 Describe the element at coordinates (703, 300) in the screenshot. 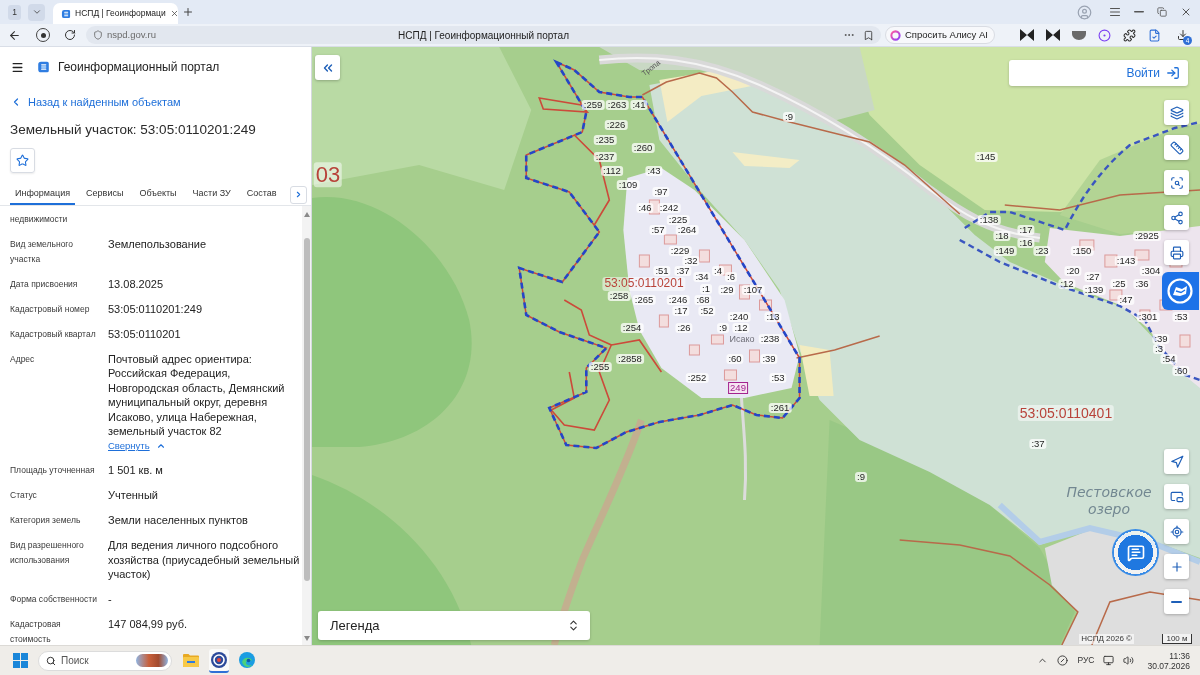

I see `plot-number-label: :68` at that location.